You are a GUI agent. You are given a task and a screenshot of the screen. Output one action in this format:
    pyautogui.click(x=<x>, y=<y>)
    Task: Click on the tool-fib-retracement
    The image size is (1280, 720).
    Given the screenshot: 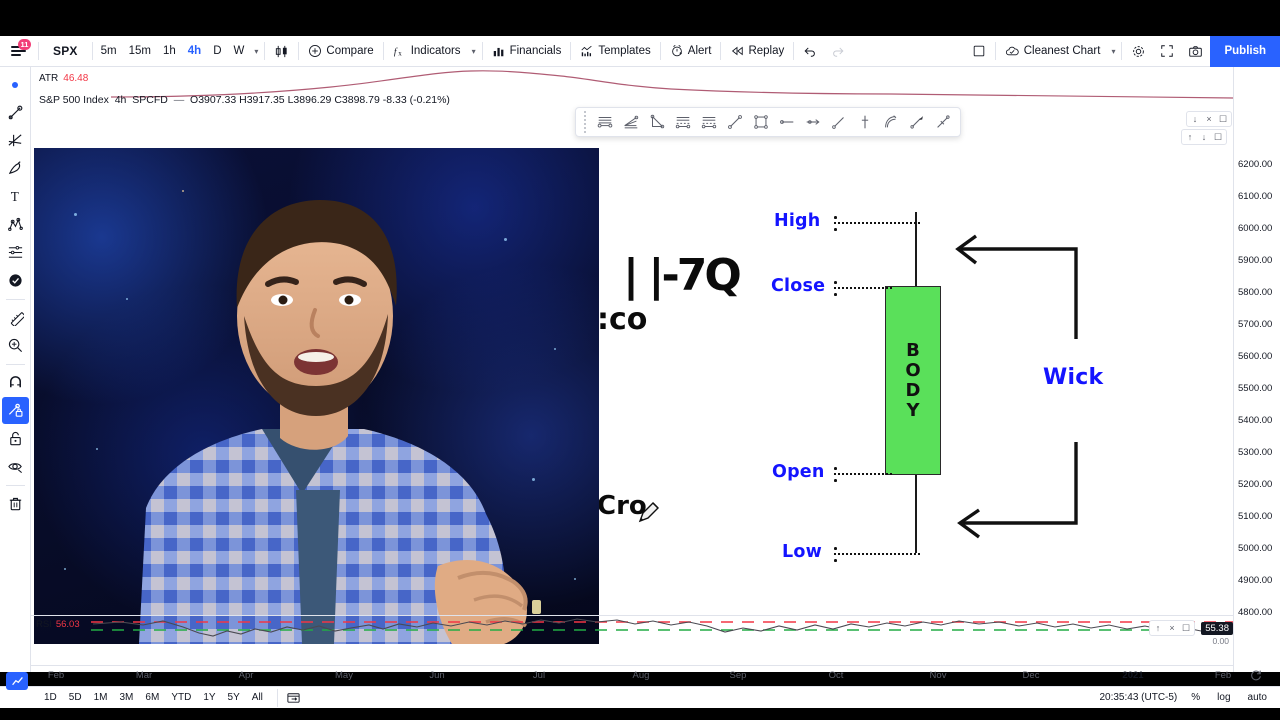 What is the action you would take?
    pyautogui.click(x=683, y=122)
    